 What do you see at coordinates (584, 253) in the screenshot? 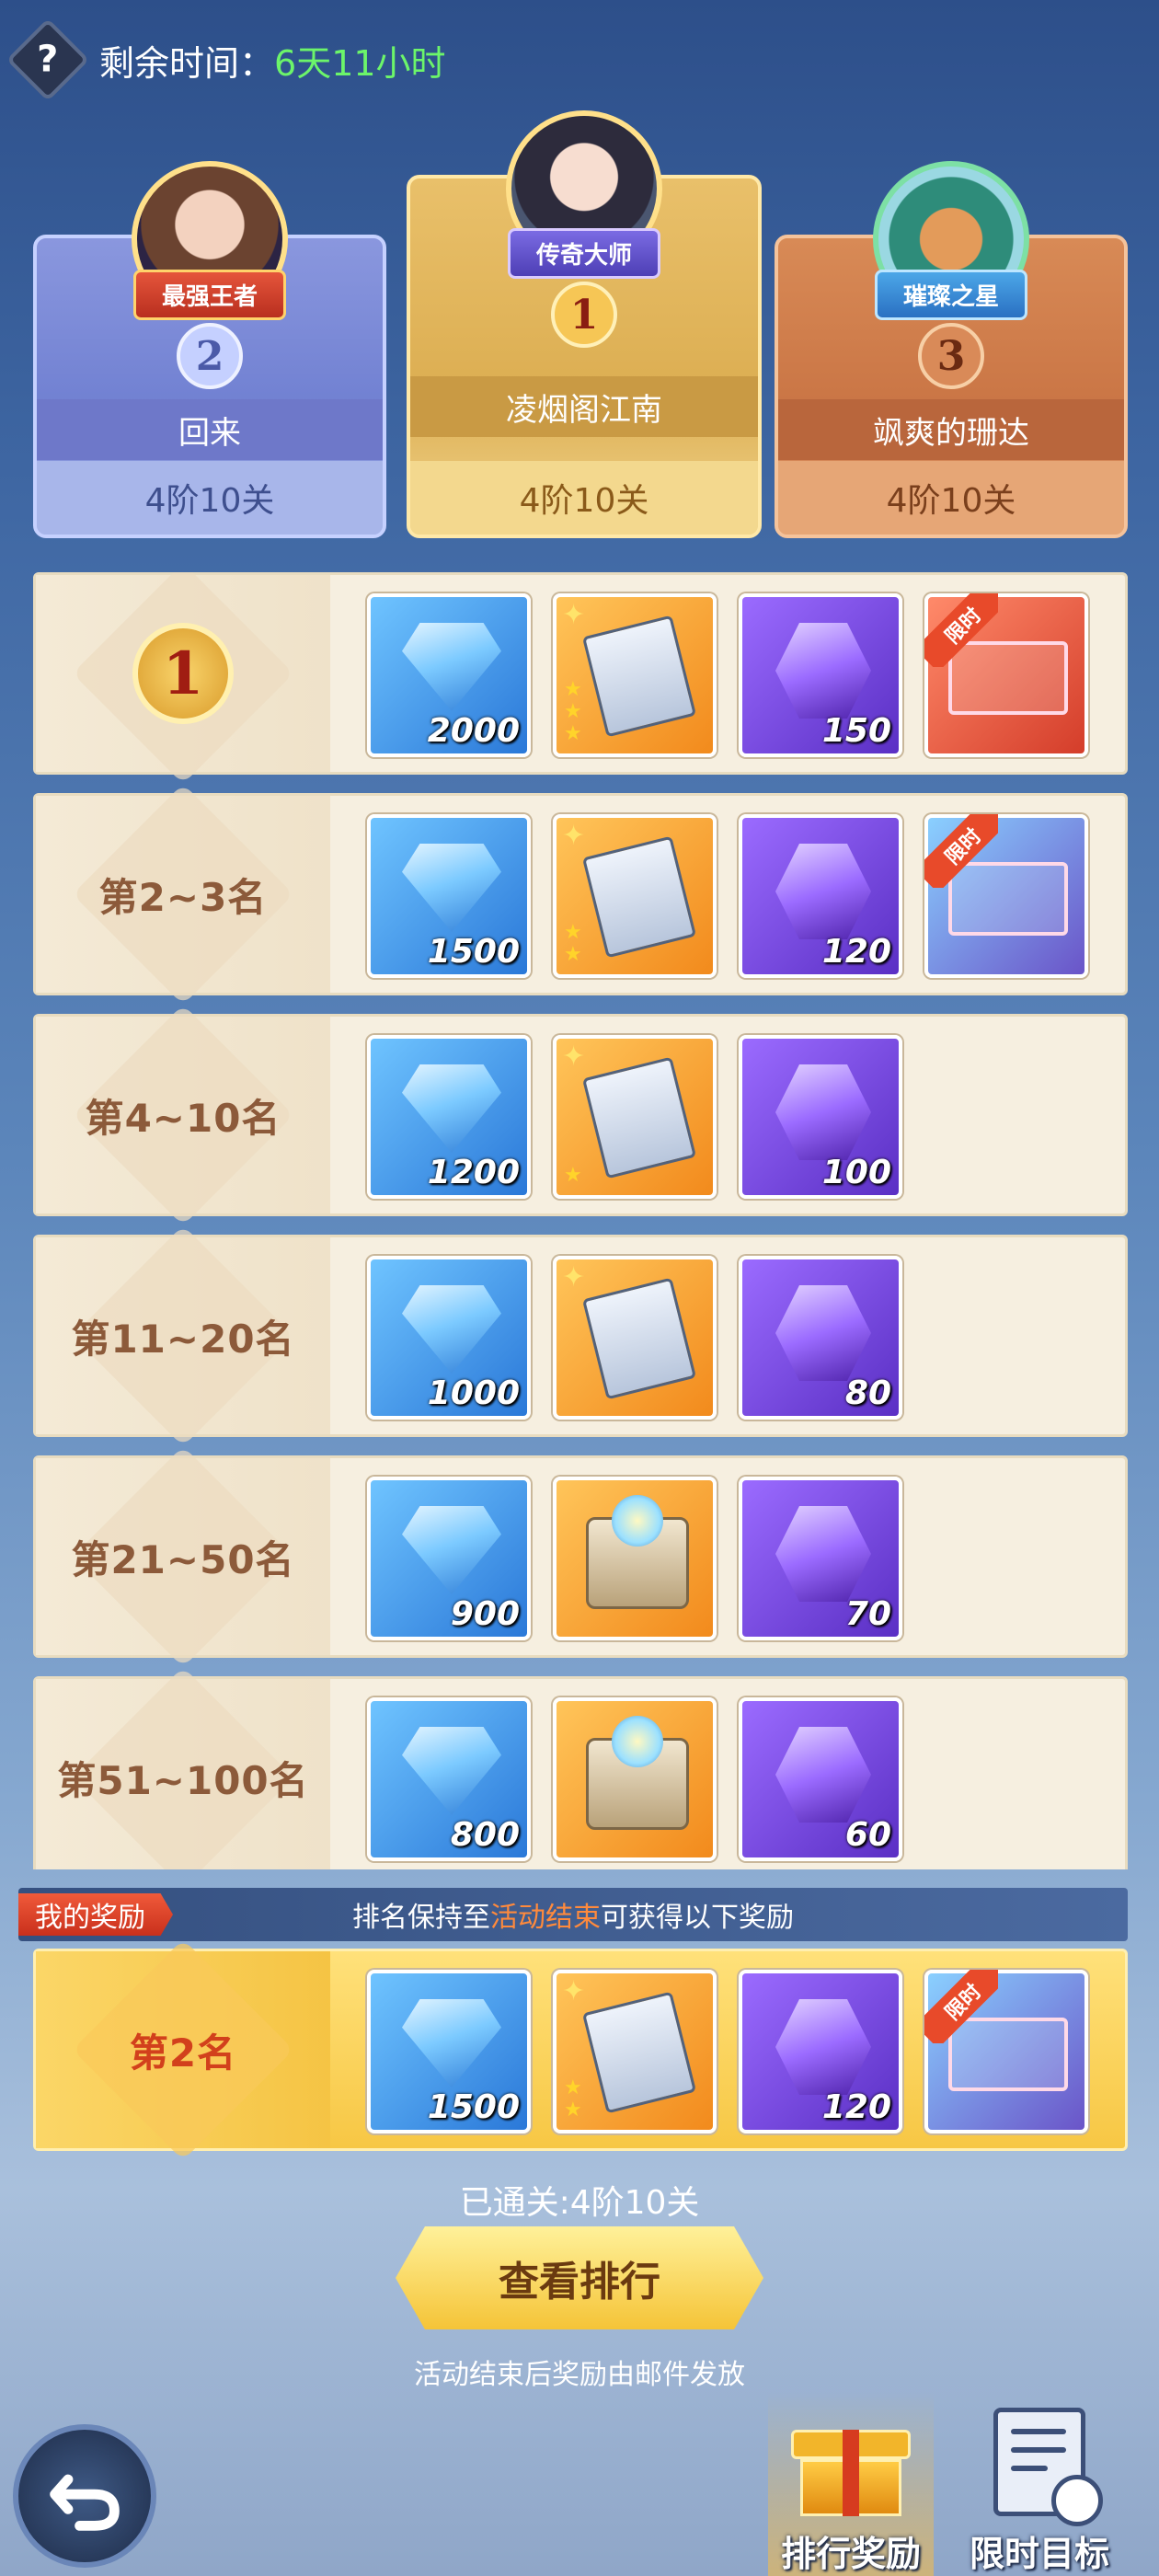
I see `title-ribbon: 传奇大师` at bounding box center [584, 253].